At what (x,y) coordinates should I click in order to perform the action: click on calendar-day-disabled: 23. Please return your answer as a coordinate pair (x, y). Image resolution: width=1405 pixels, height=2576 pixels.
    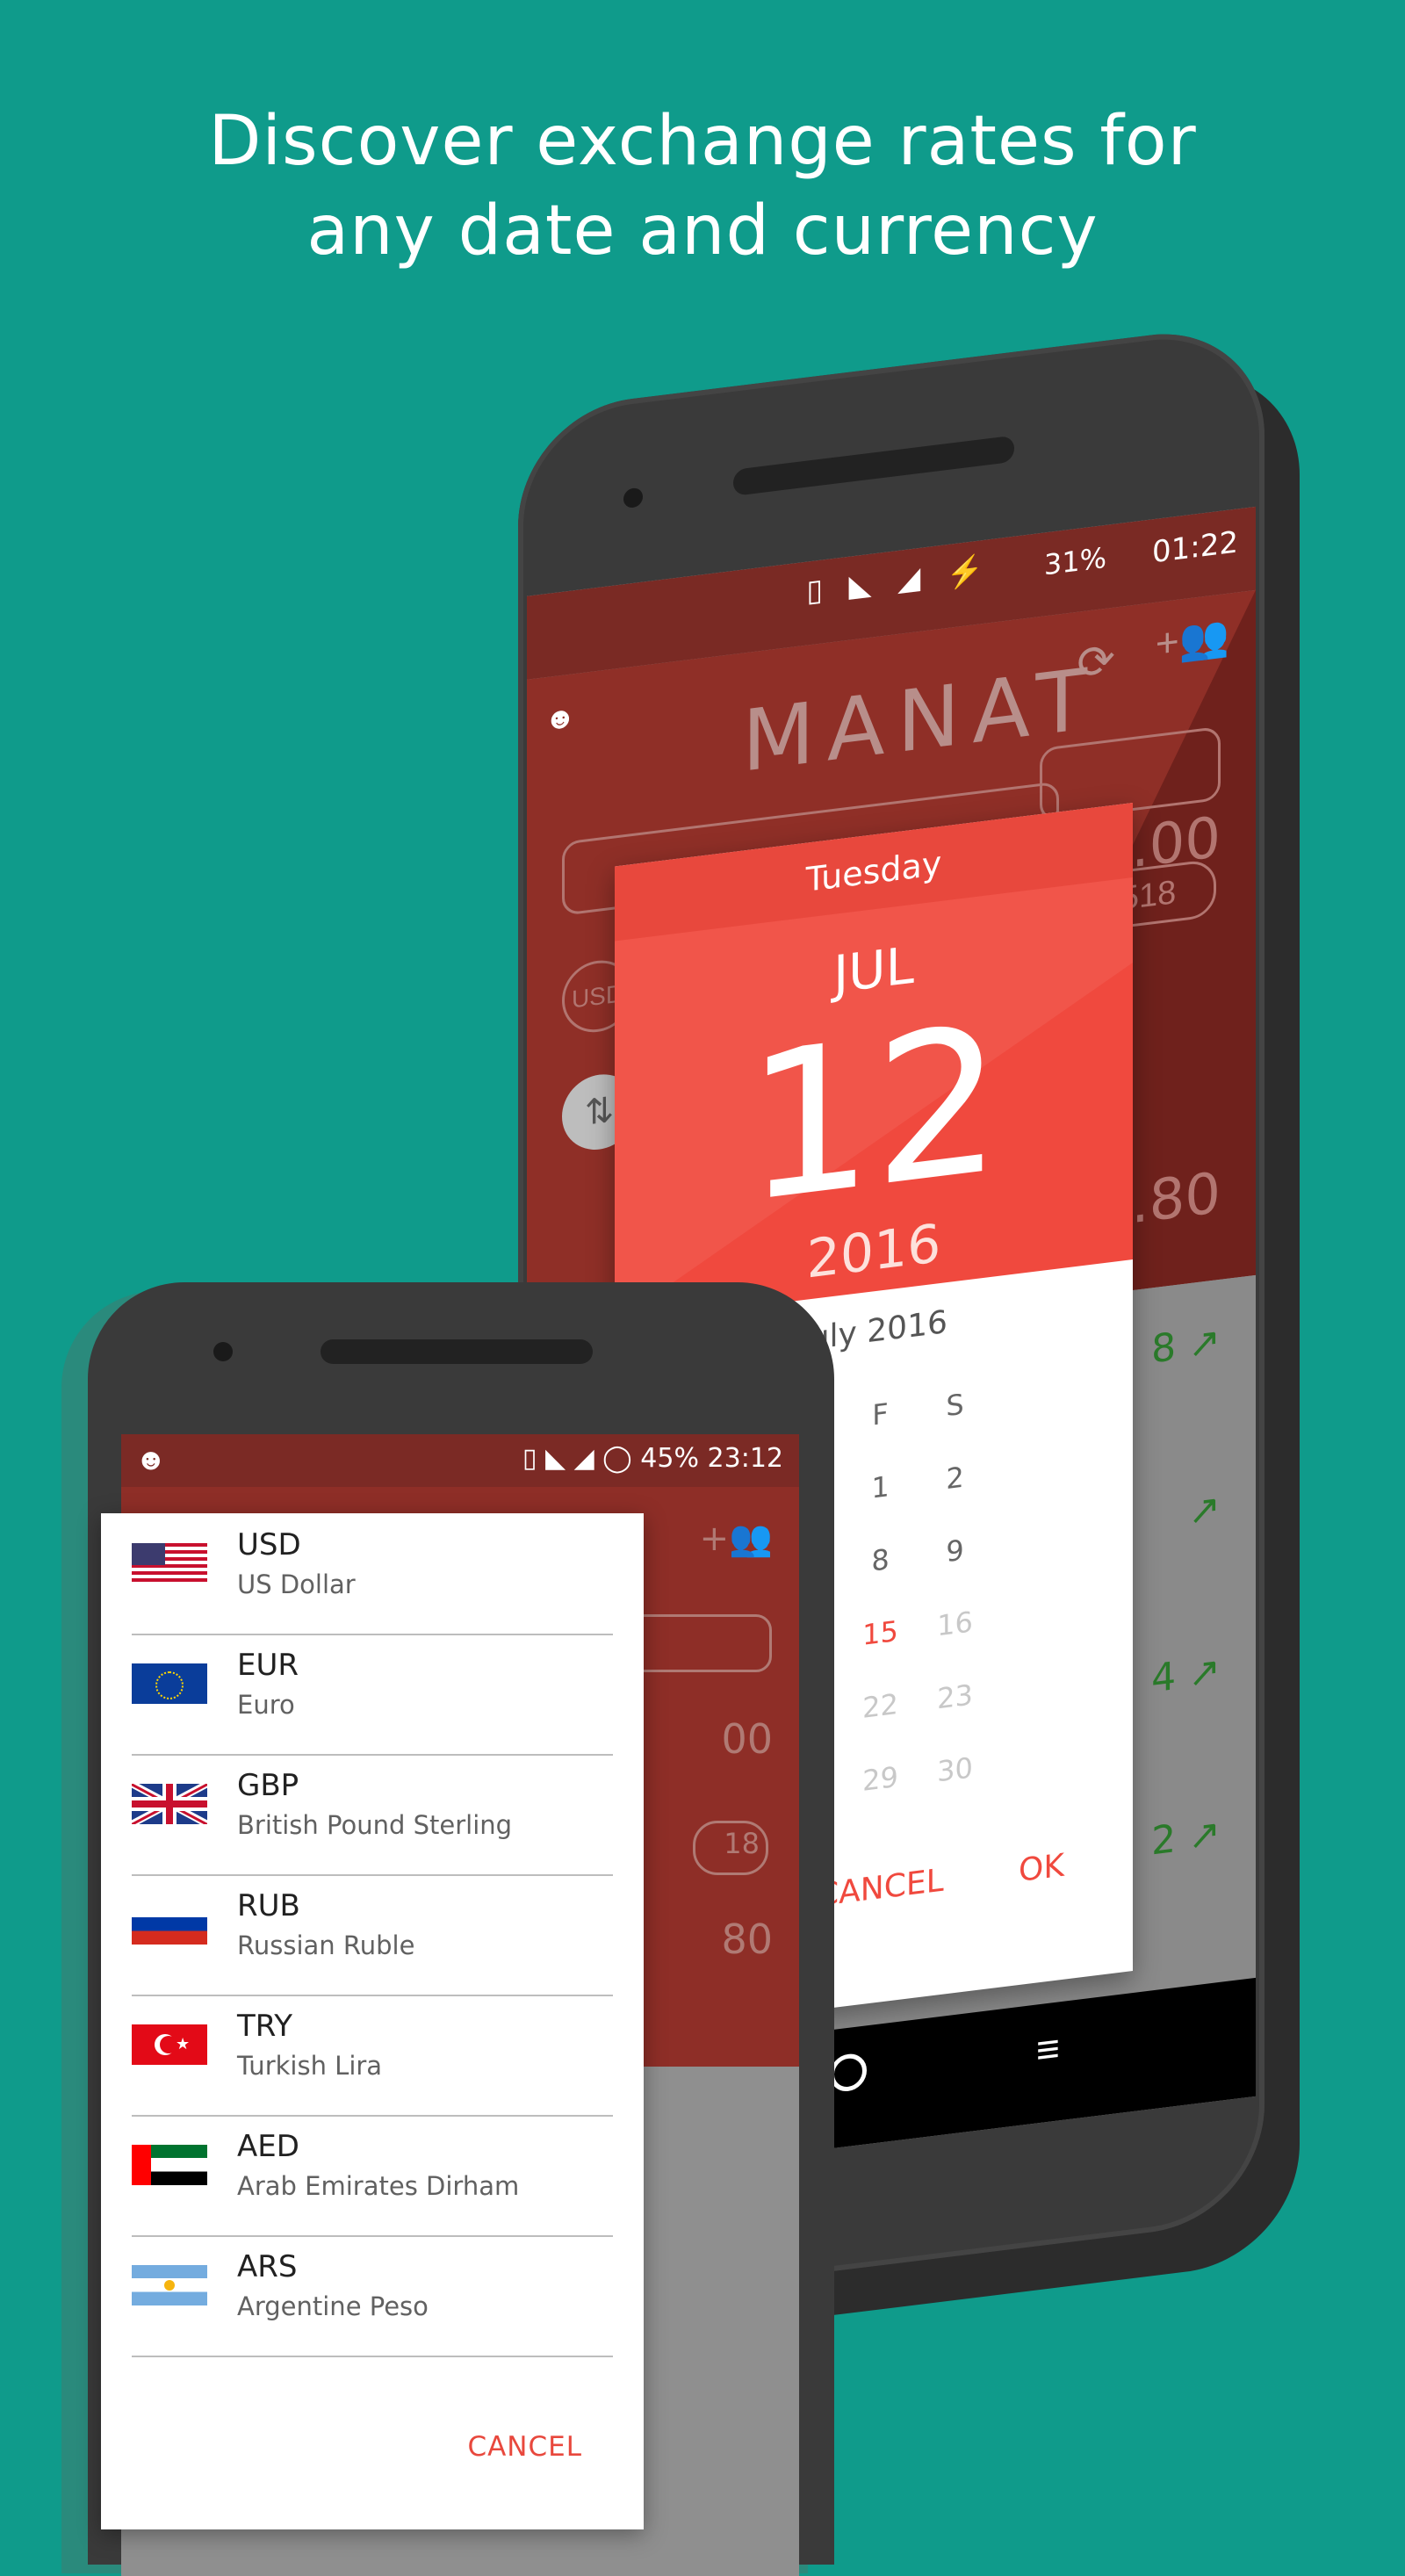
    Looking at the image, I should click on (955, 1697).